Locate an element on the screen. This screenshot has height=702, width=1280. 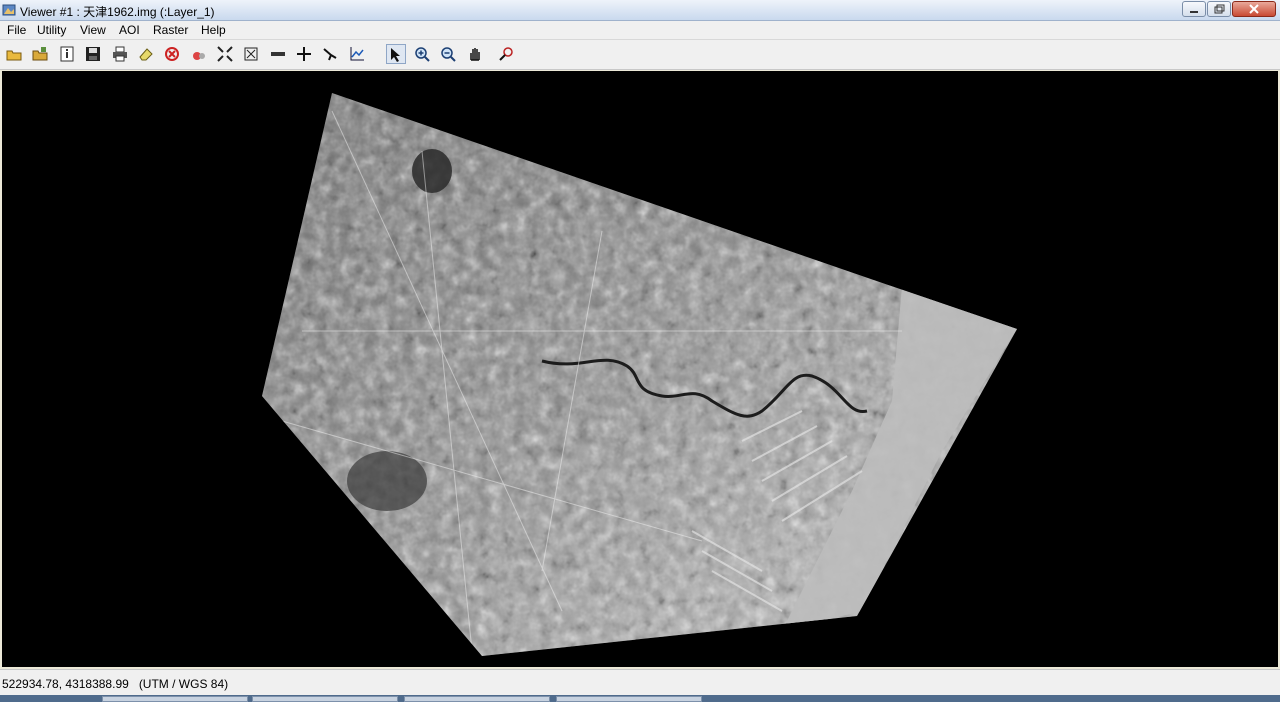
close-layer-button is located at coordinates (172, 54).